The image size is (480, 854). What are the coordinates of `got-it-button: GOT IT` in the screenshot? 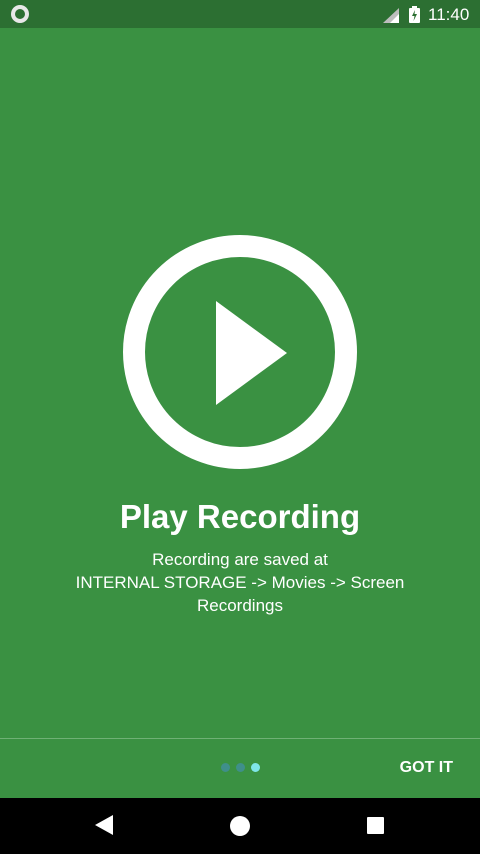 It's located at (426, 768).